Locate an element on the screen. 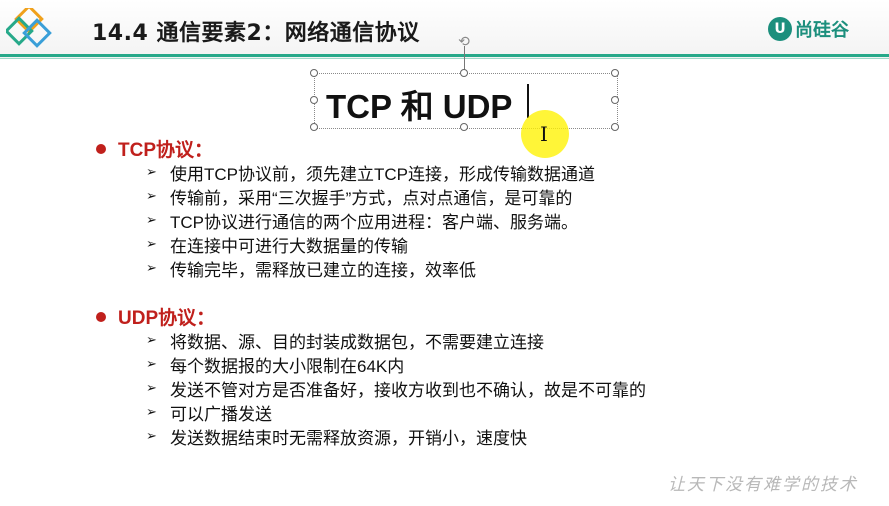 This screenshot has height=506, width=889. list-item: ➢ 传输前，采用“三次握手”方式，点对点通信，是可靠的 is located at coordinates (370, 196).